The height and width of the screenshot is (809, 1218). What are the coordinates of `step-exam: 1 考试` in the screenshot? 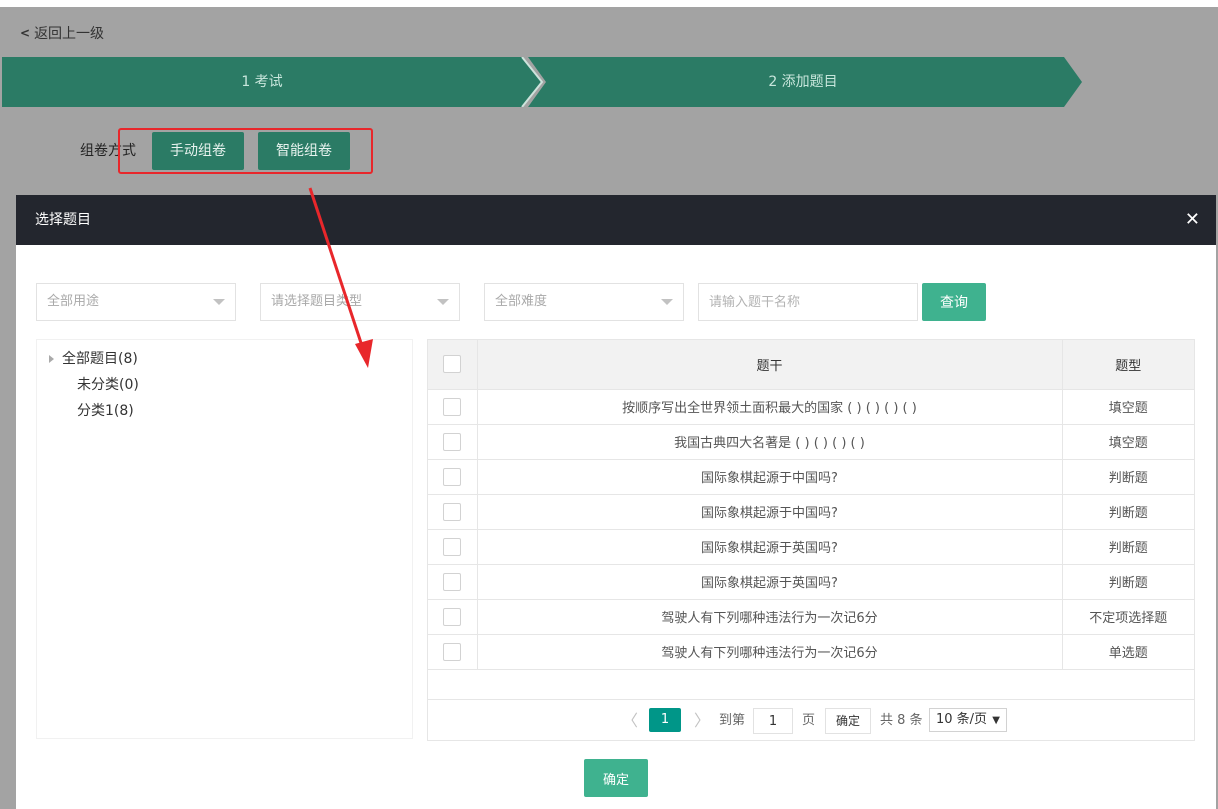 It's located at (262, 82).